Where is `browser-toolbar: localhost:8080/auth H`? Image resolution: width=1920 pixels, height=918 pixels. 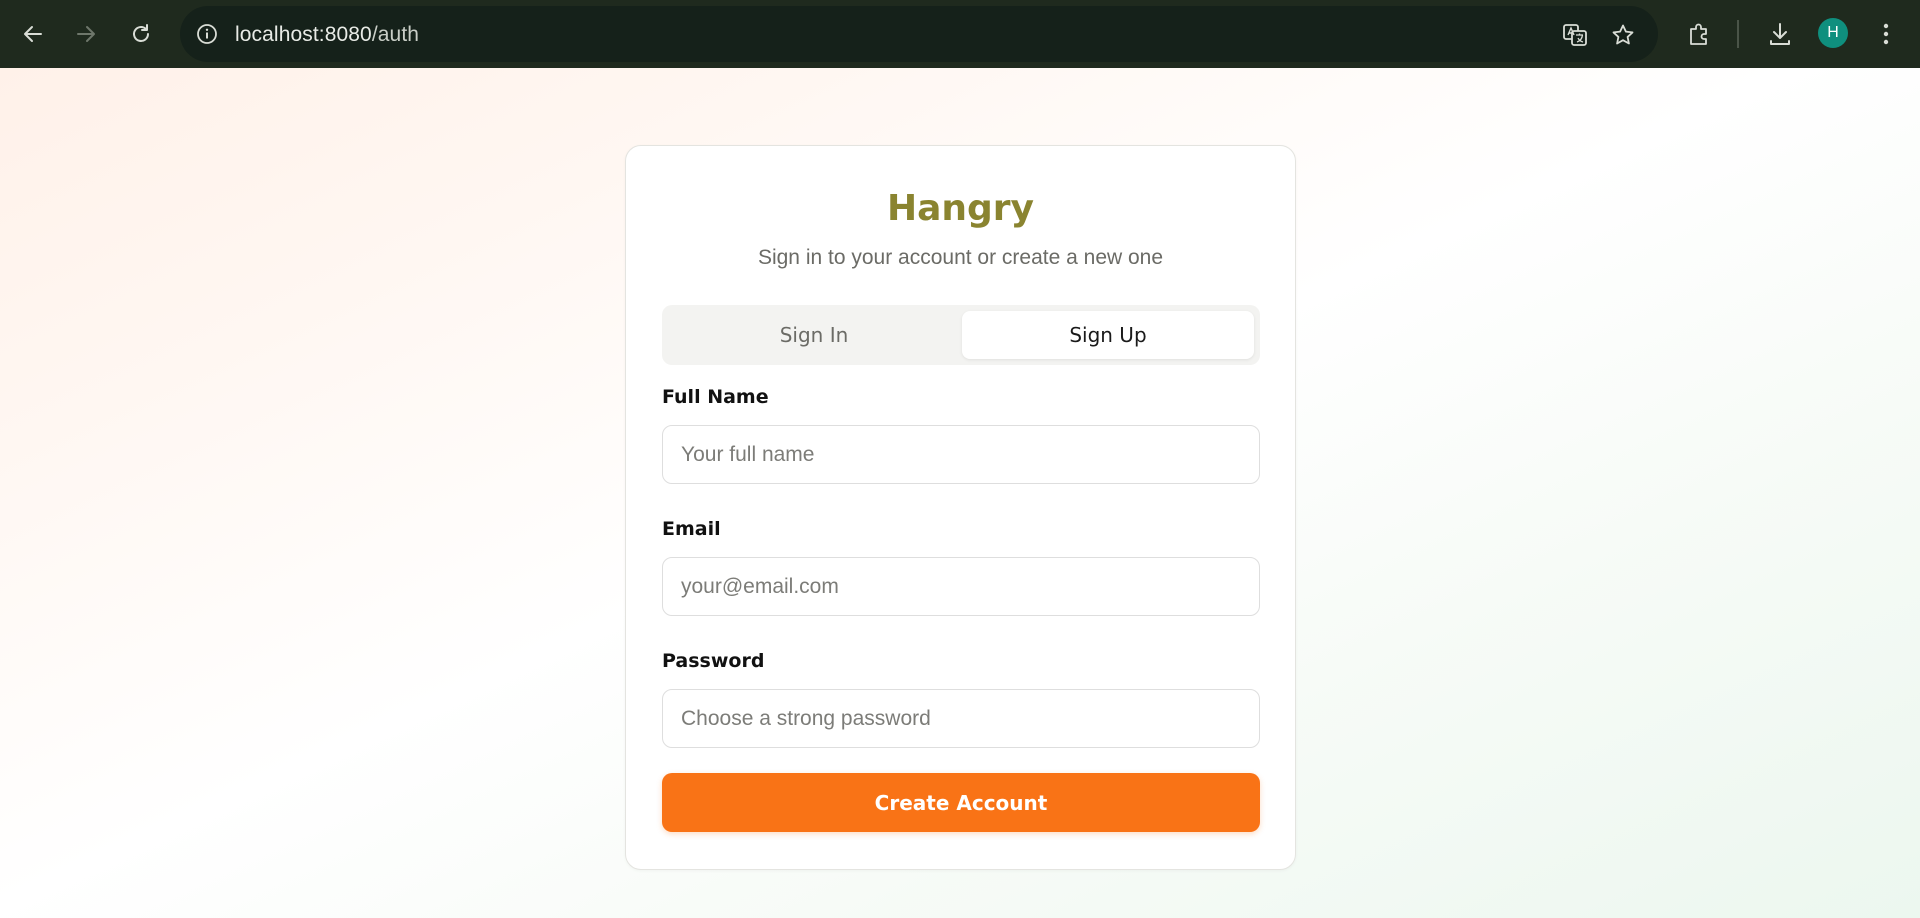
browser-toolbar: localhost:8080/auth H is located at coordinates (960, 34).